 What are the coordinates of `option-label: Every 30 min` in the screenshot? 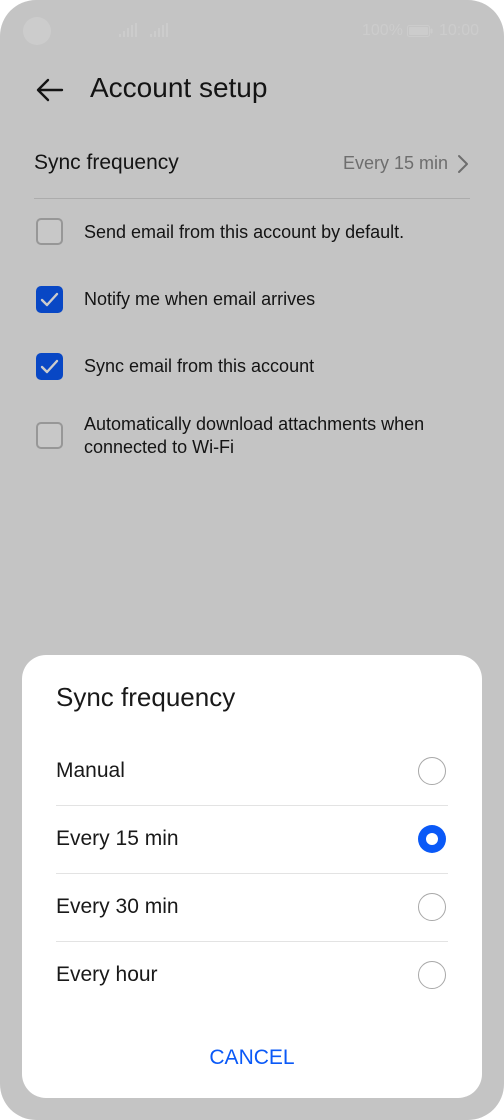 It's located at (117, 906).